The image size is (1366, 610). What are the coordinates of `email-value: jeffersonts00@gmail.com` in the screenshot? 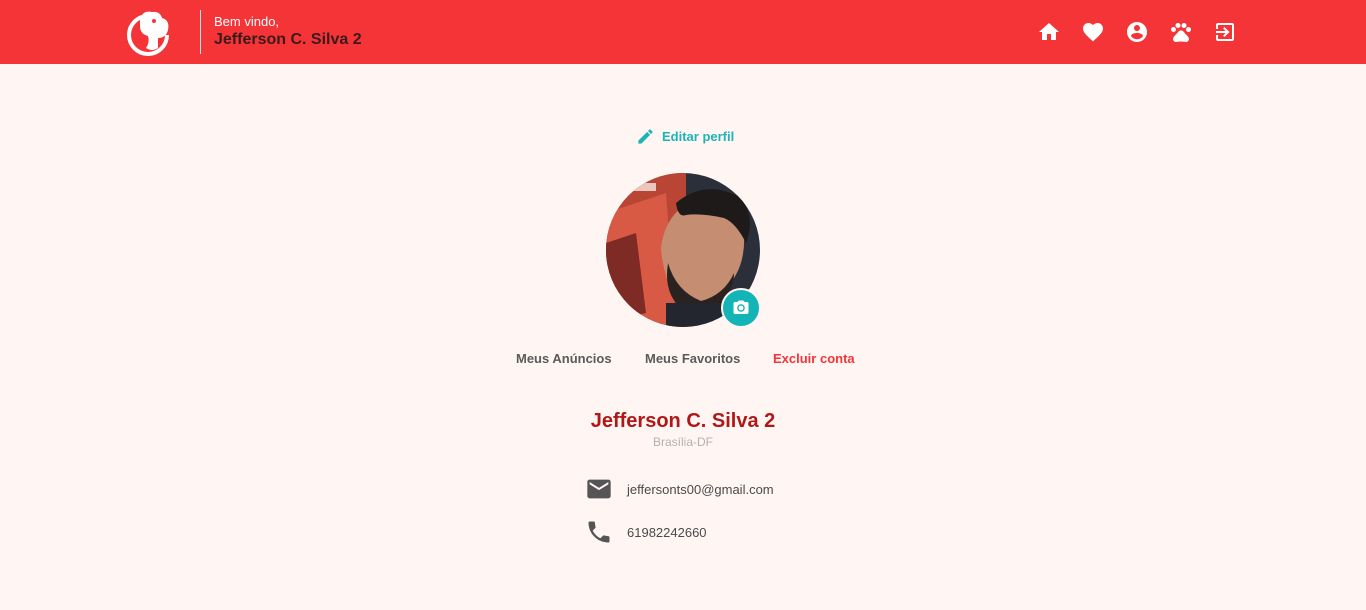 It's located at (700, 489).